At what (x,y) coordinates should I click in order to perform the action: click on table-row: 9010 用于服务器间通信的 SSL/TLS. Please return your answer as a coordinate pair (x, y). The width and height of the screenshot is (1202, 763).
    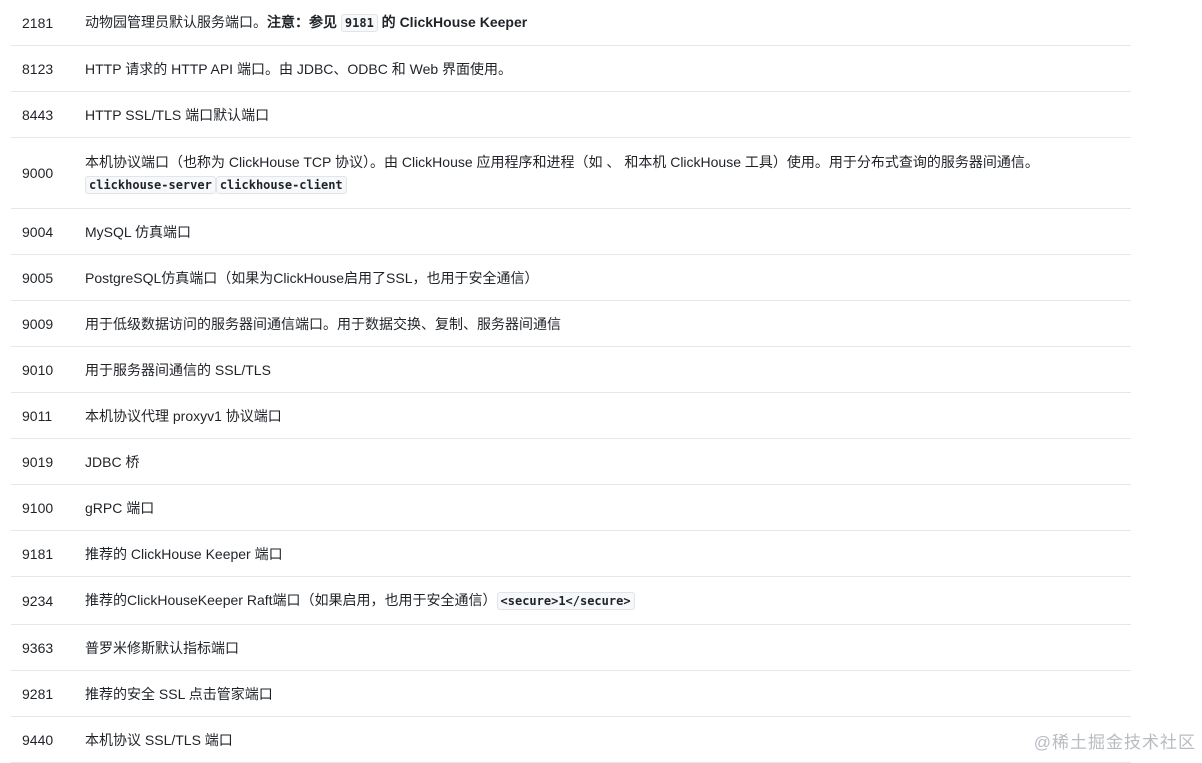
    Looking at the image, I should click on (571, 370).